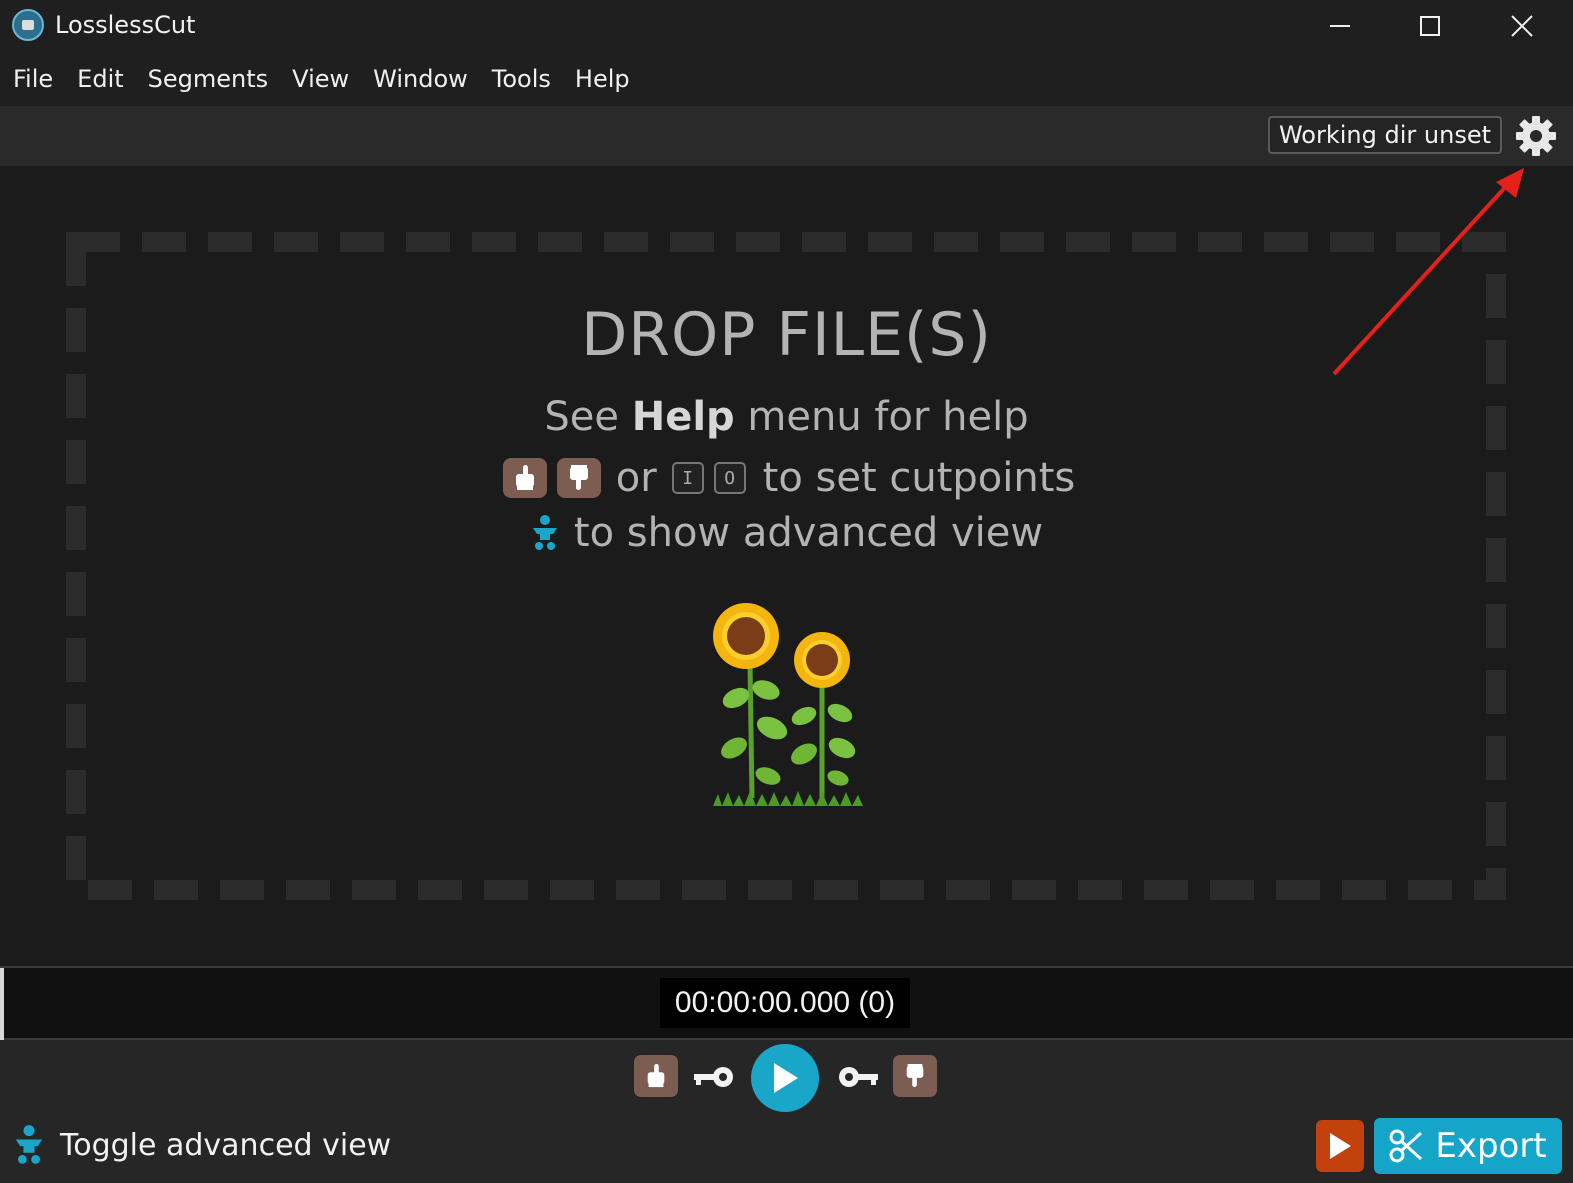 The width and height of the screenshot is (1573, 1183). What do you see at coordinates (1385, 135) in the screenshot?
I see `working-dir-button: Working dir unset` at bounding box center [1385, 135].